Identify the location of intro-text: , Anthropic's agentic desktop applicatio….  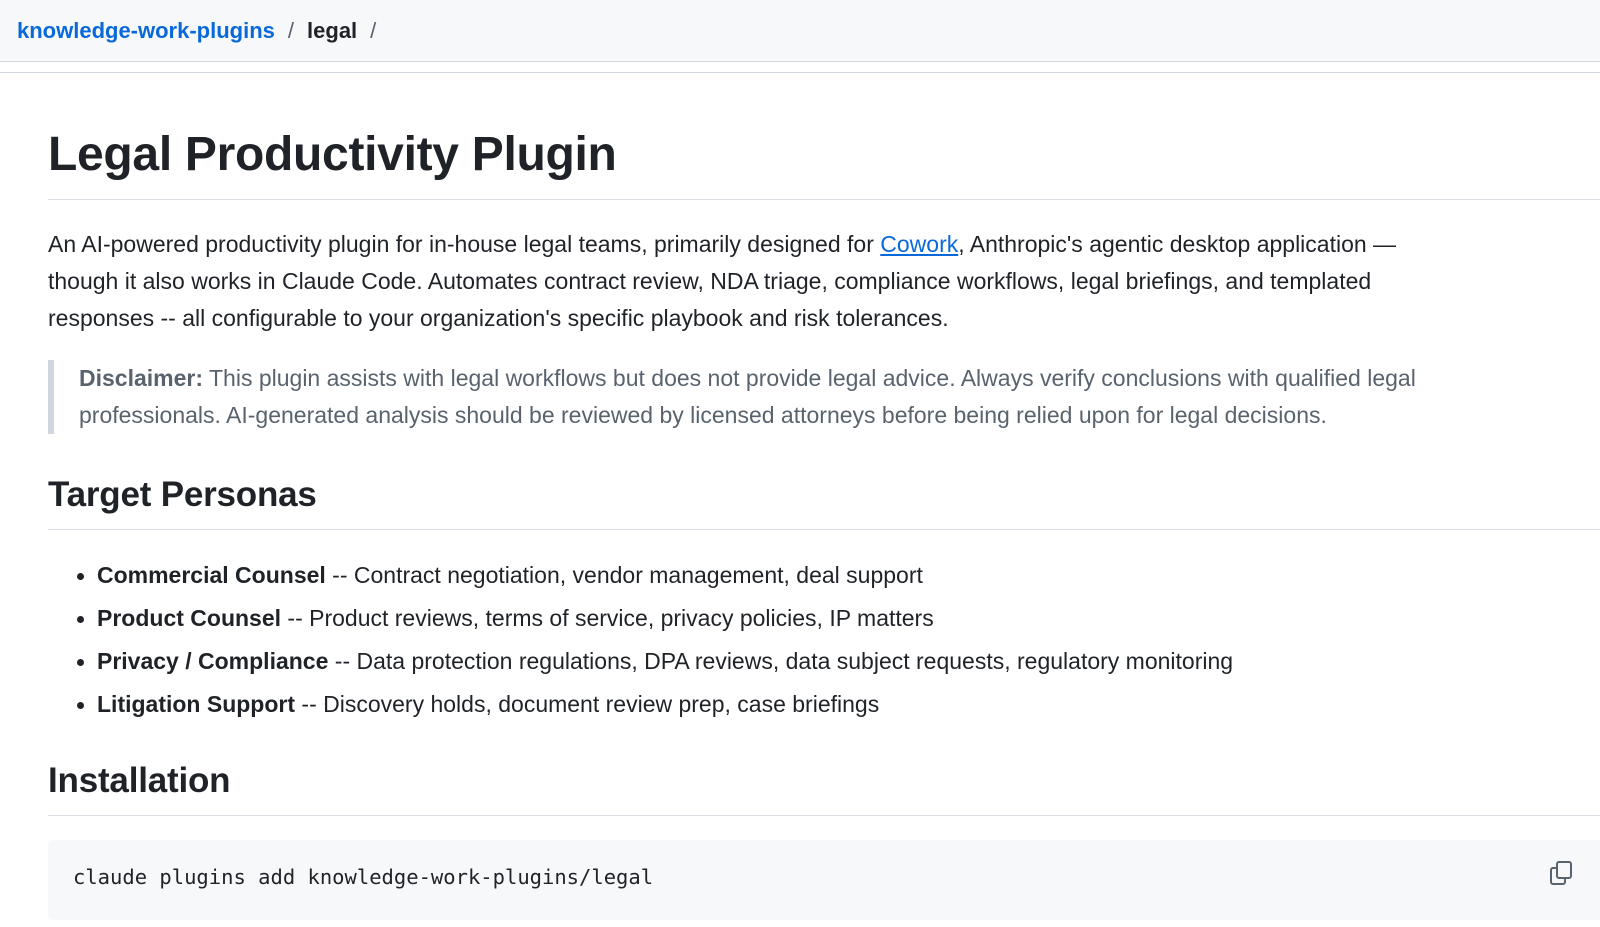
(1177, 244).